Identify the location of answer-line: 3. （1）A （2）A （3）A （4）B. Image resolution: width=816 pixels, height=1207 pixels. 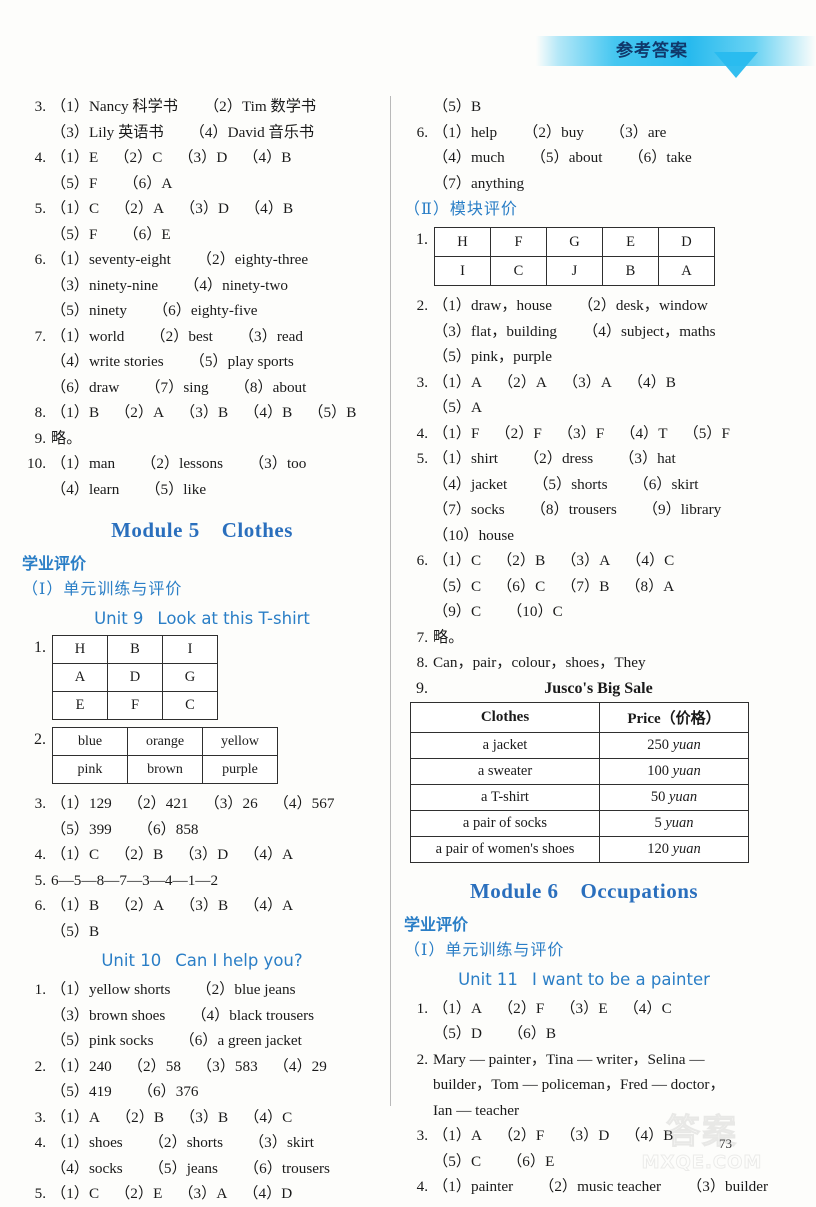
(584, 383).